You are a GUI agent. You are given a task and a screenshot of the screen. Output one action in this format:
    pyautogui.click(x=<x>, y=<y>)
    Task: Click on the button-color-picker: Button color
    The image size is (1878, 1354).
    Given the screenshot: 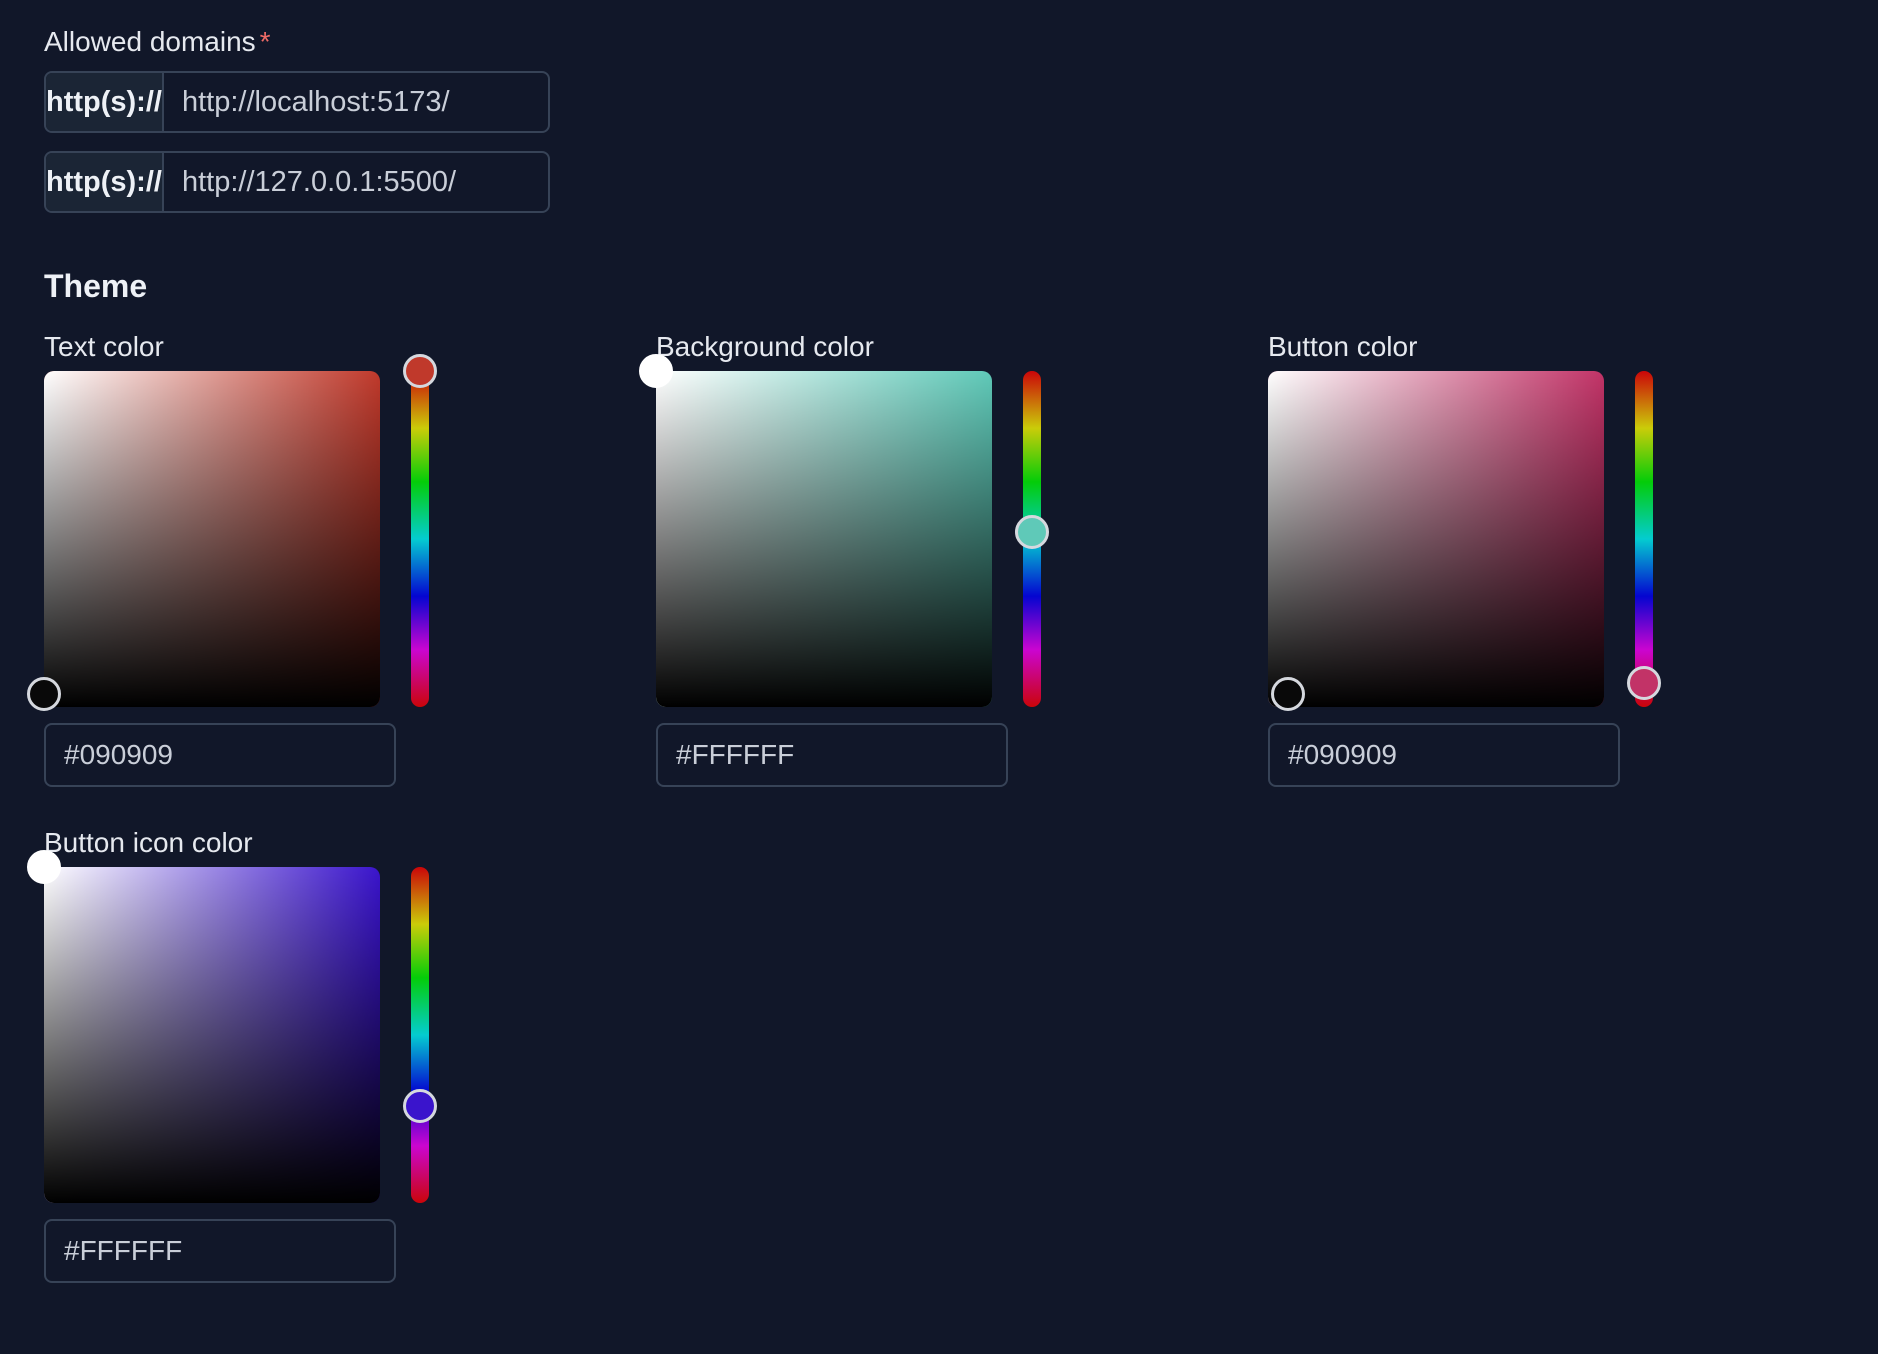 What is the action you would take?
    pyautogui.click(x=1478, y=566)
    